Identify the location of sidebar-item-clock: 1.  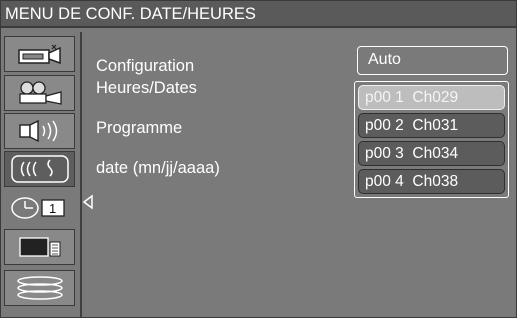
(39, 208).